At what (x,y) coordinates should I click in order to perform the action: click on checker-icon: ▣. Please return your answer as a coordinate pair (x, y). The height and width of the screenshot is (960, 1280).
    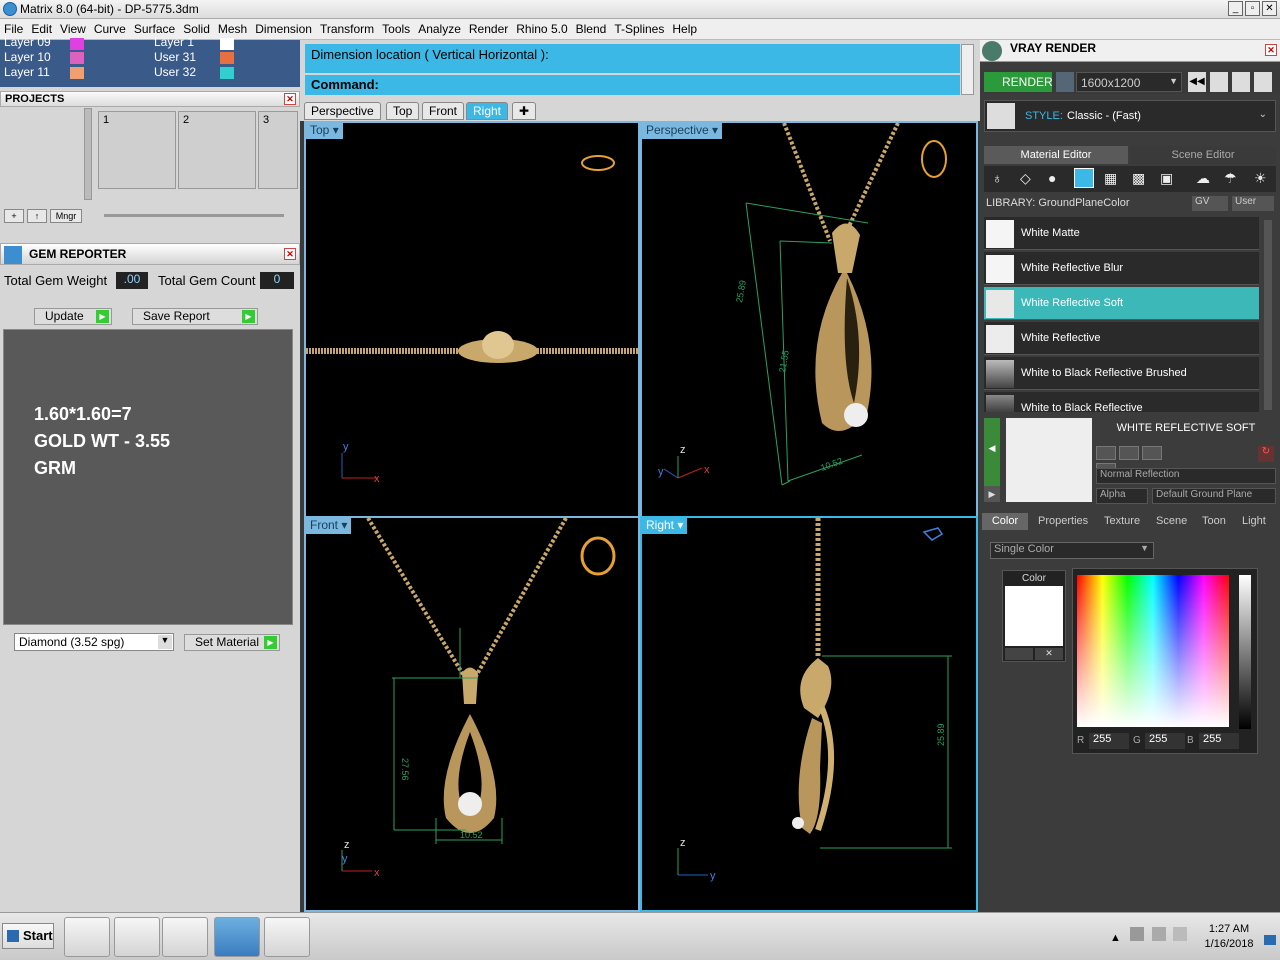
    Looking at the image, I should click on (1166, 178).